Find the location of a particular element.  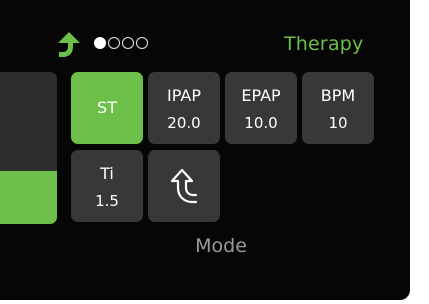

mode-label: Mode is located at coordinates (221, 246).